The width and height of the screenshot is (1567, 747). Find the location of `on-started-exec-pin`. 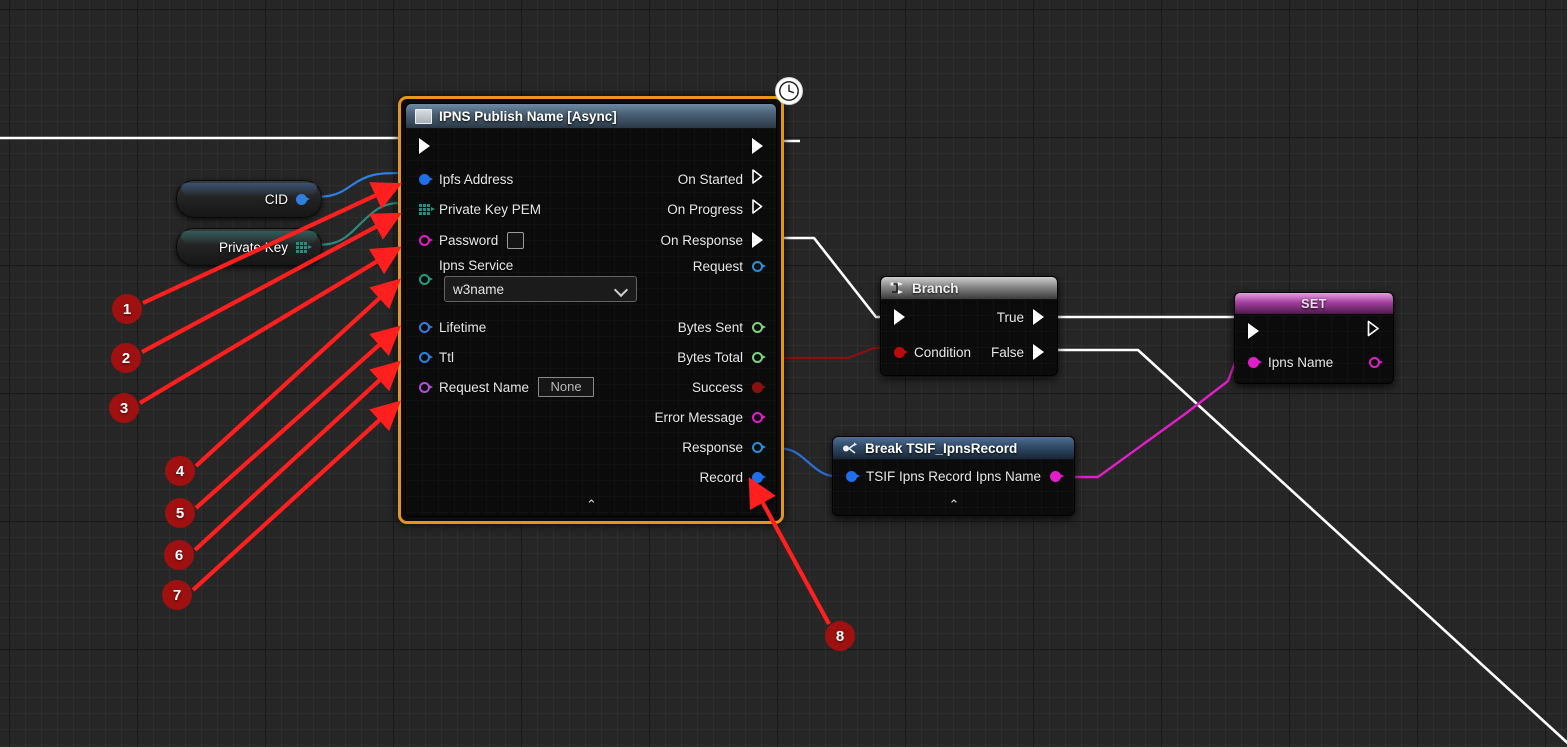

on-started-exec-pin is located at coordinates (757, 179).